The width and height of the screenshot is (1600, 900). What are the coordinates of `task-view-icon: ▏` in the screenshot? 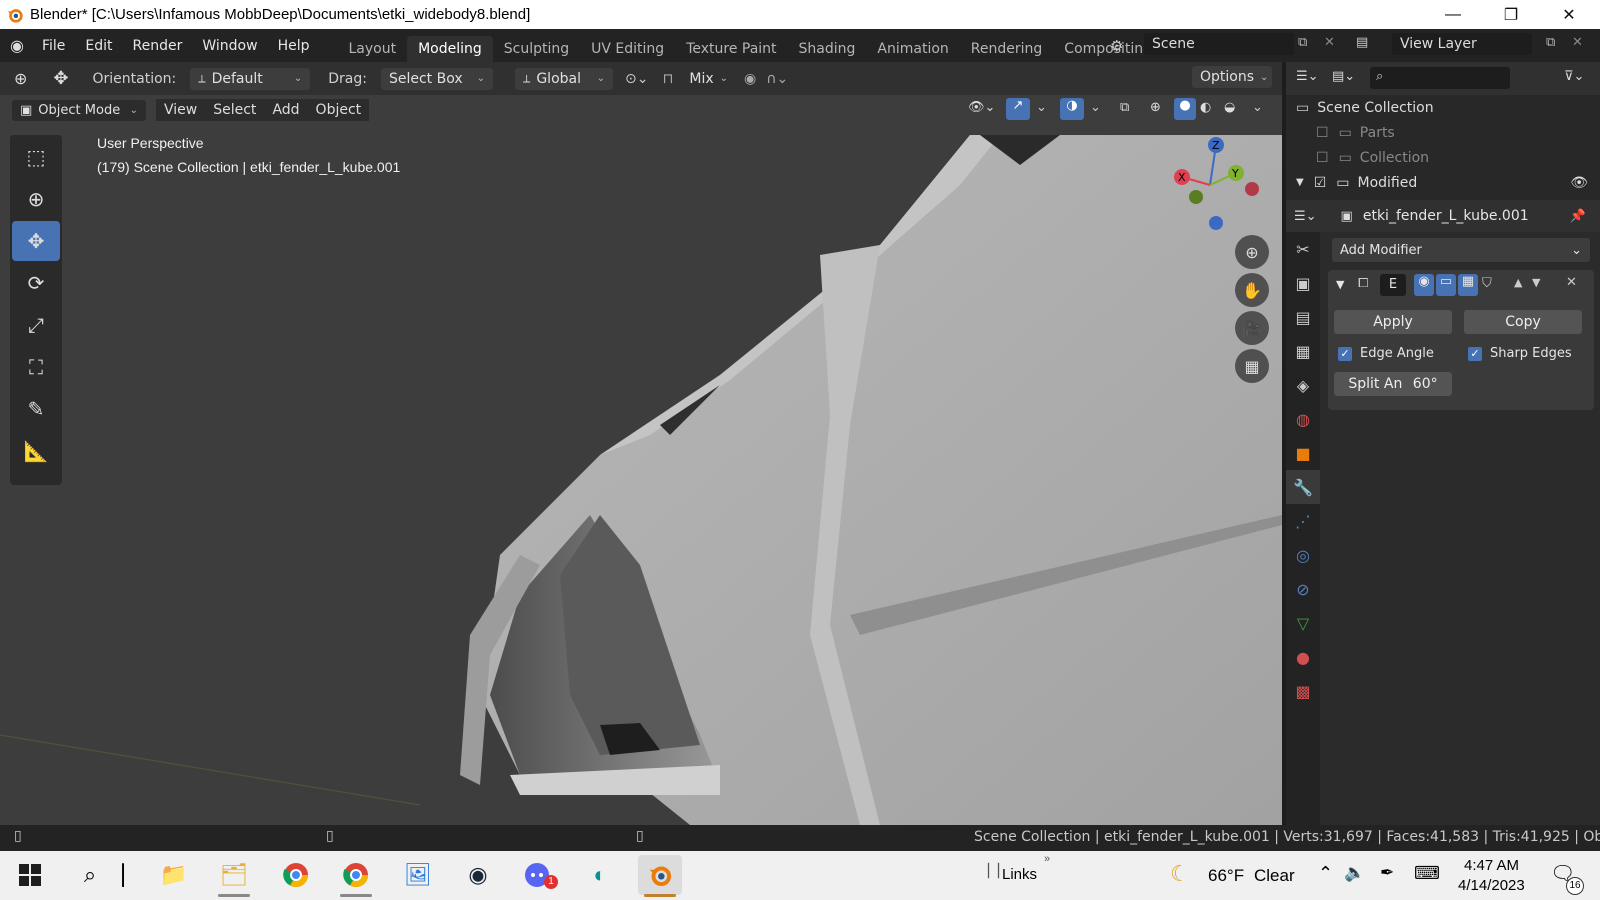 It's located at (130, 875).